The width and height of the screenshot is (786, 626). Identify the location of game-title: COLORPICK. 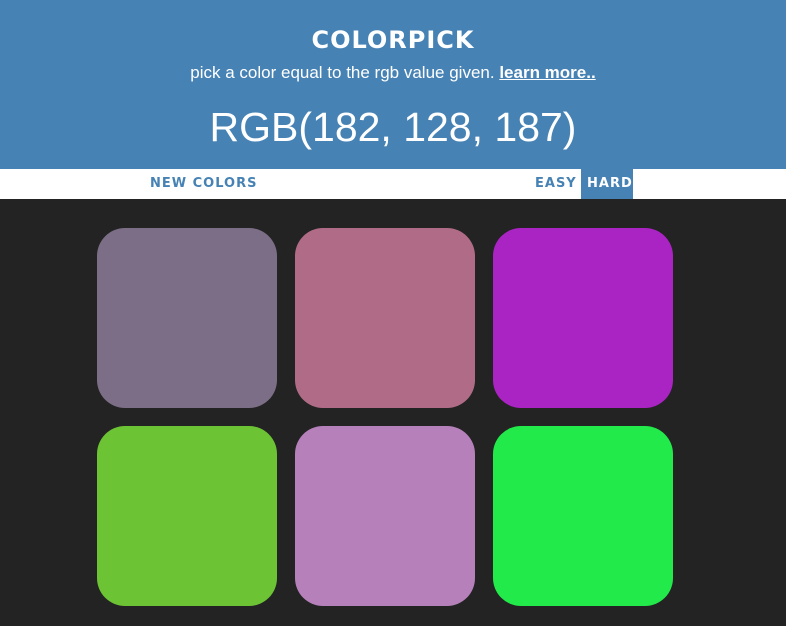
(393, 37).